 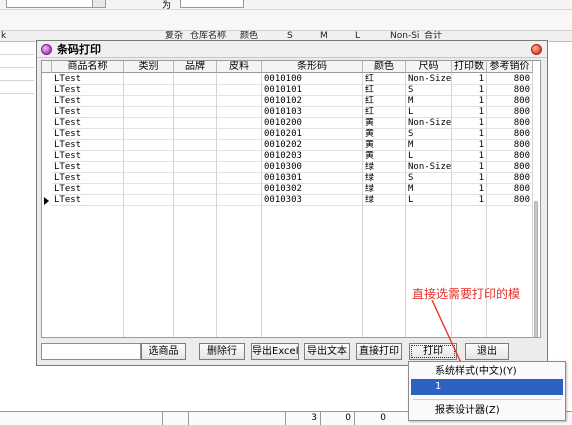 I want to click on menu-item-report-designer: 报表设计器(Z), so click(x=487, y=411).